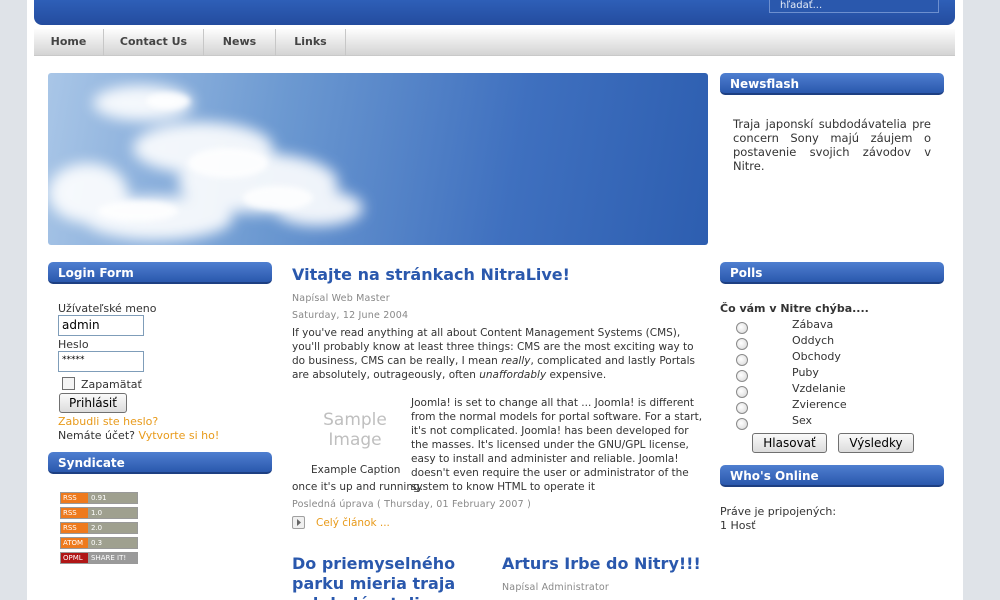  I want to click on article-3-title-link: Arturs Irbe do Nitry!!!, so click(601, 564).